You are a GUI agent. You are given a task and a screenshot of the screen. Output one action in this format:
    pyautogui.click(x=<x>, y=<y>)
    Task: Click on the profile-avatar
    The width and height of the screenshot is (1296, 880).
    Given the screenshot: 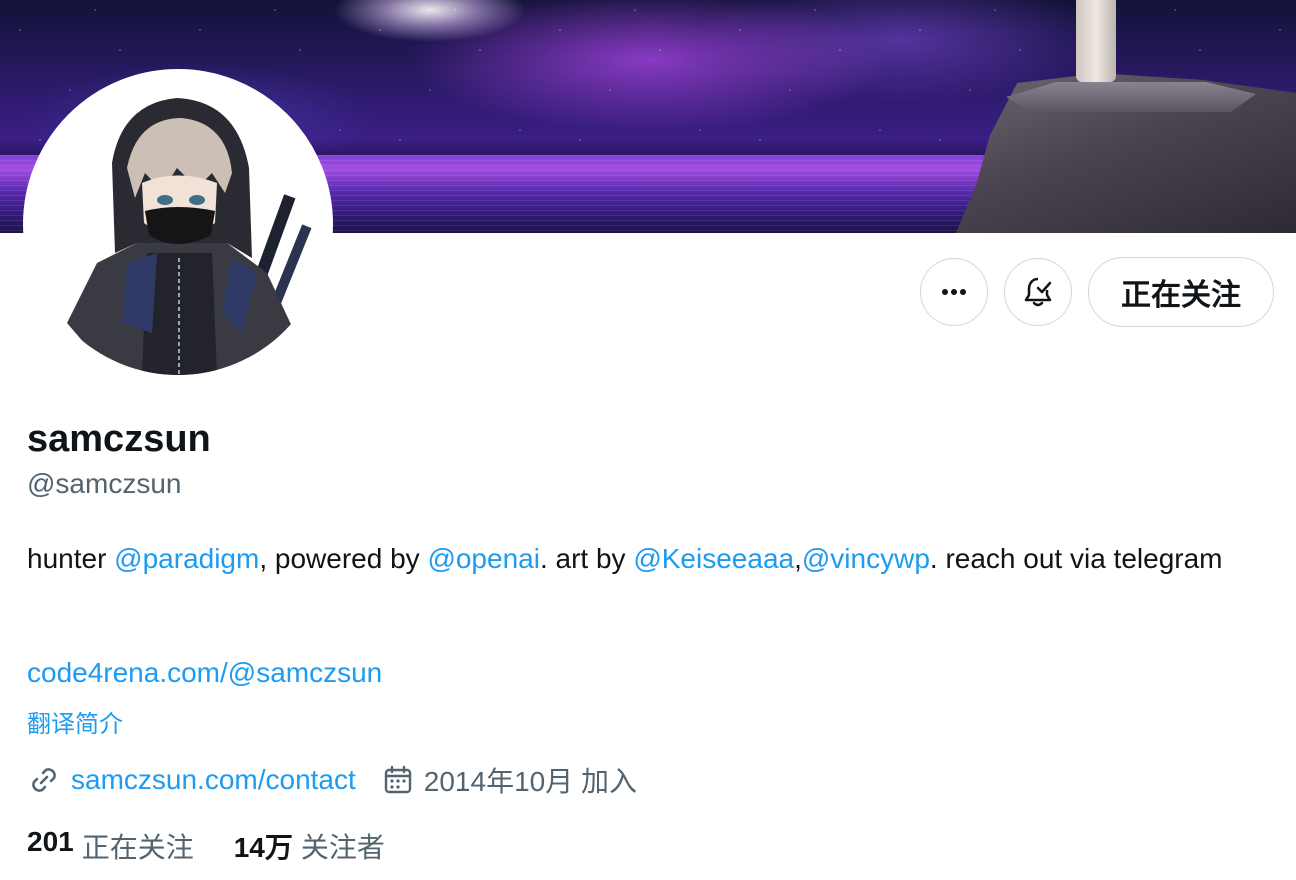 What is the action you would take?
    pyautogui.click(x=178, y=224)
    